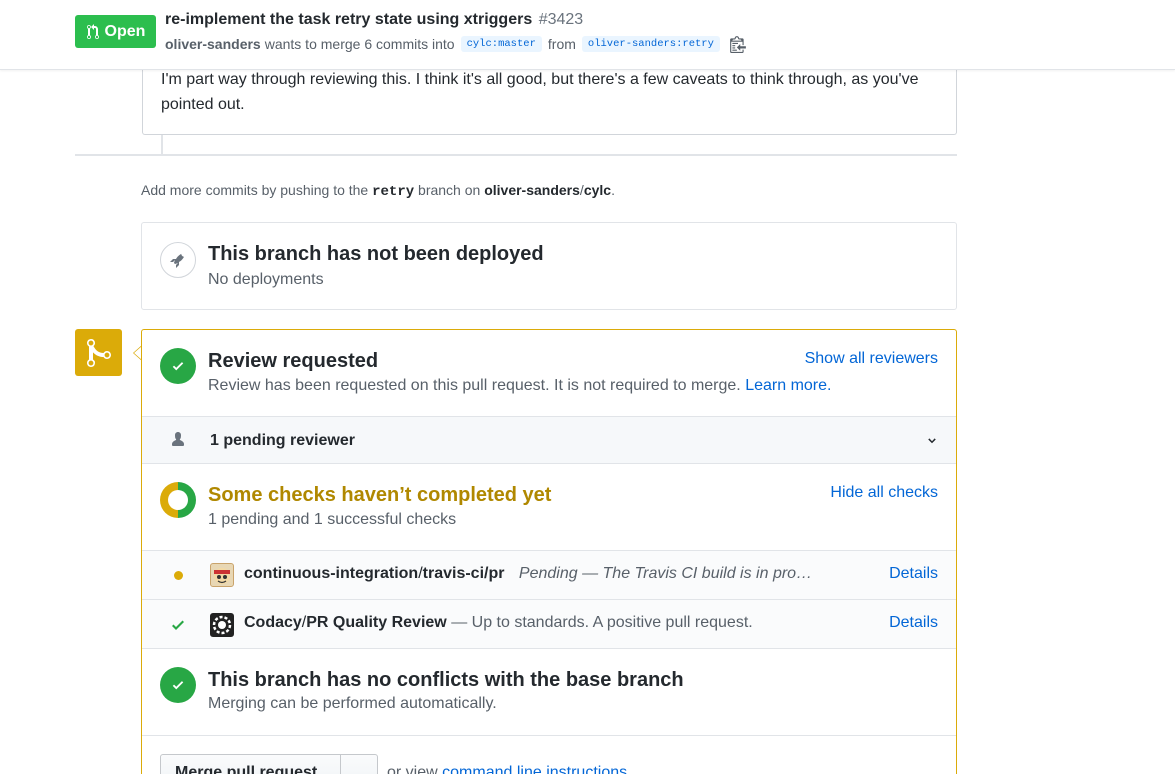 This screenshot has height=774, width=1175. I want to click on travis-ci-avatar, so click(222, 575).